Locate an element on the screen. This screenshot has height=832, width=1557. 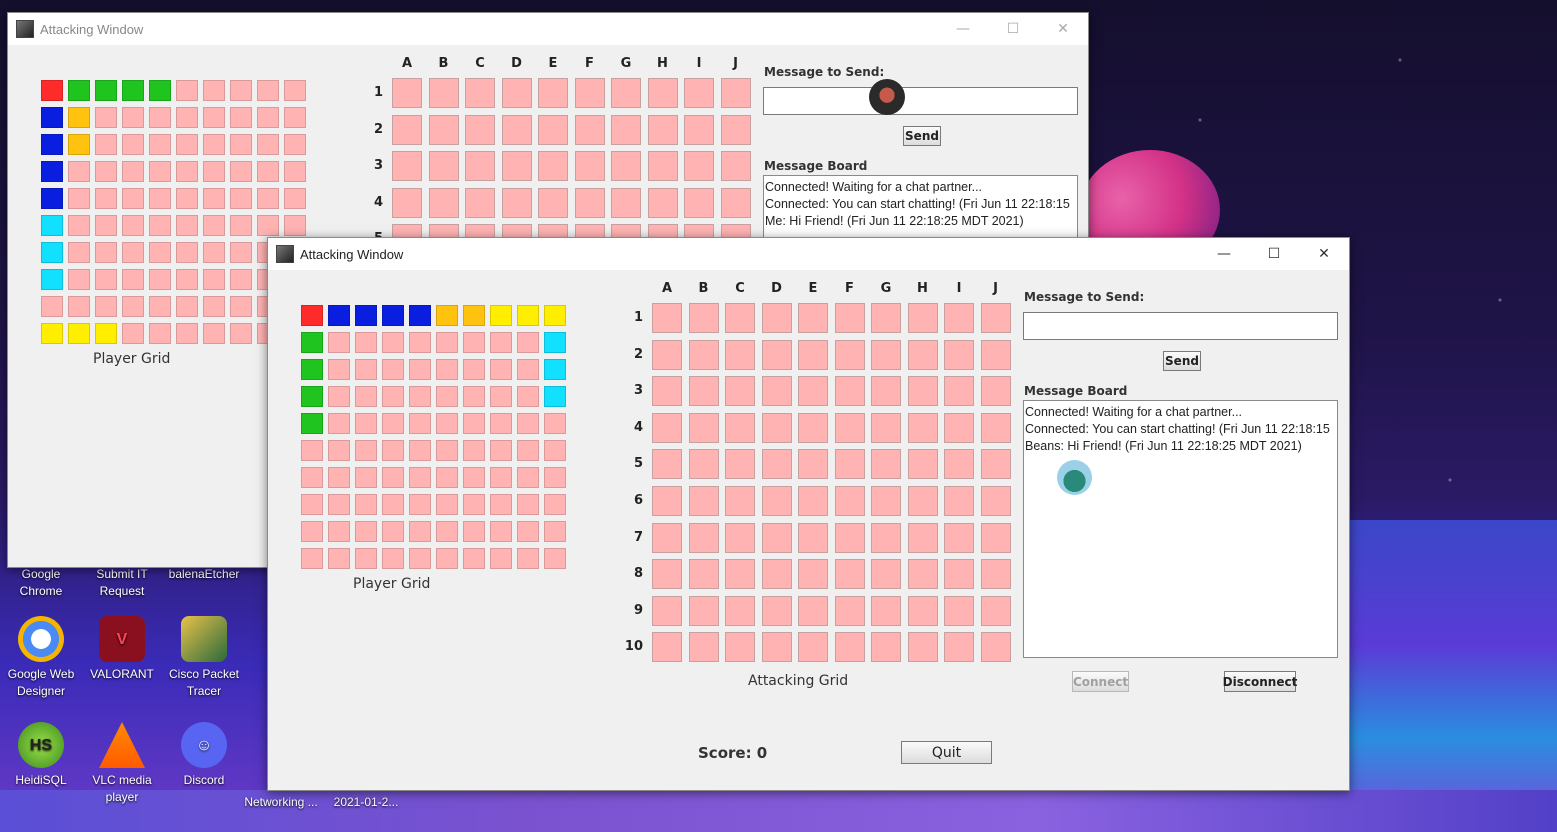
front-maximize-button: ☐ is located at coordinates (1274, 254).